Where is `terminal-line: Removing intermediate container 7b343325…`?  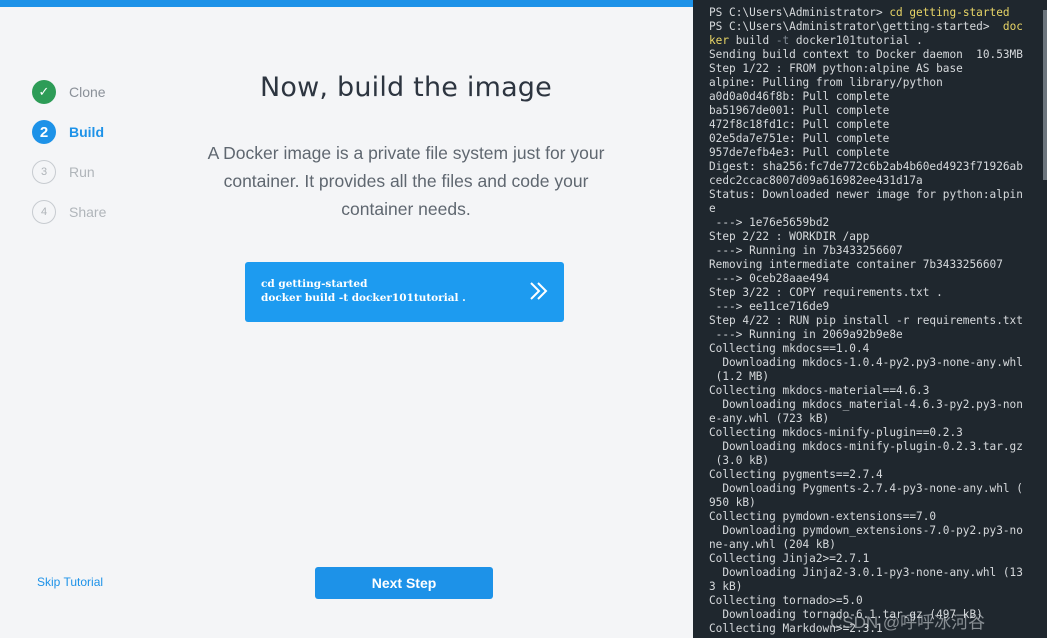
terminal-line: Removing intermediate container 7b343325… is located at coordinates (856, 264).